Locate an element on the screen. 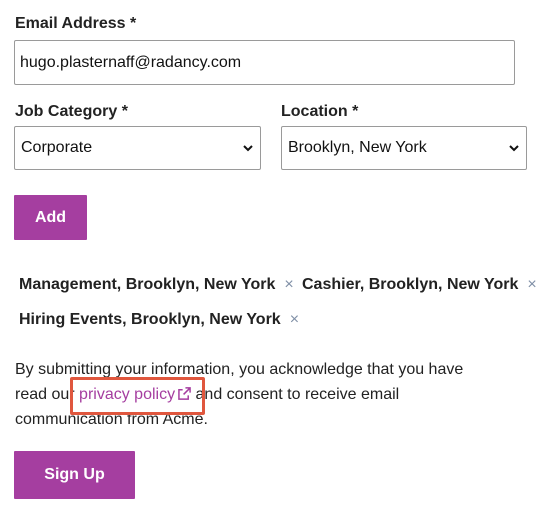 The height and width of the screenshot is (515, 542). chip-label: Management, Brooklyn, New York is located at coordinates (147, 284).